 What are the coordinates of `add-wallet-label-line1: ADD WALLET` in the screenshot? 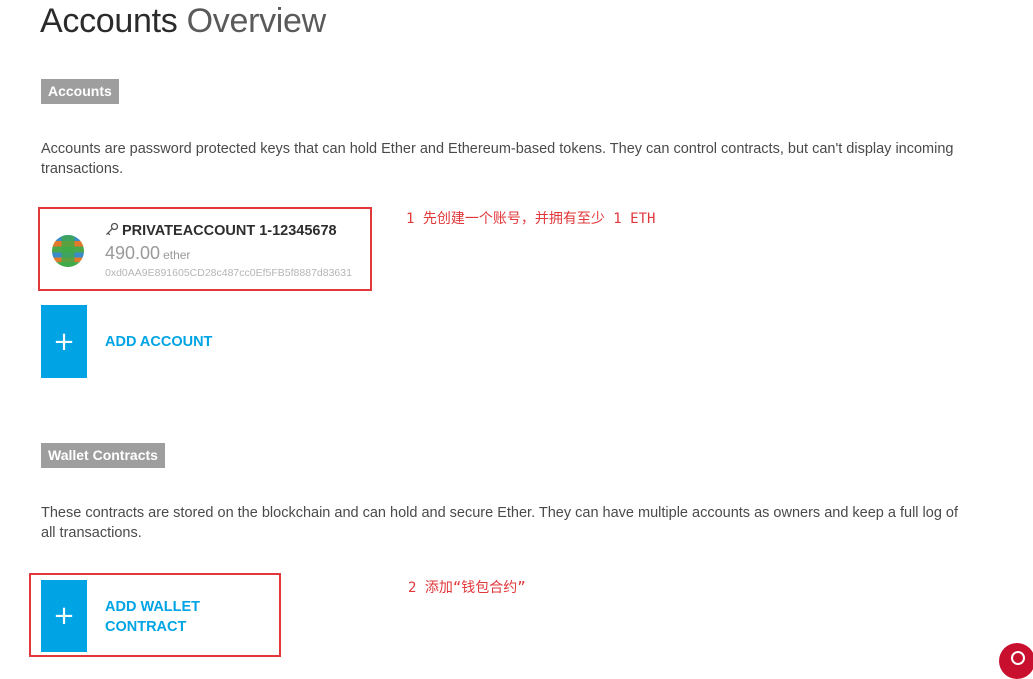 It's located at (153, 607).